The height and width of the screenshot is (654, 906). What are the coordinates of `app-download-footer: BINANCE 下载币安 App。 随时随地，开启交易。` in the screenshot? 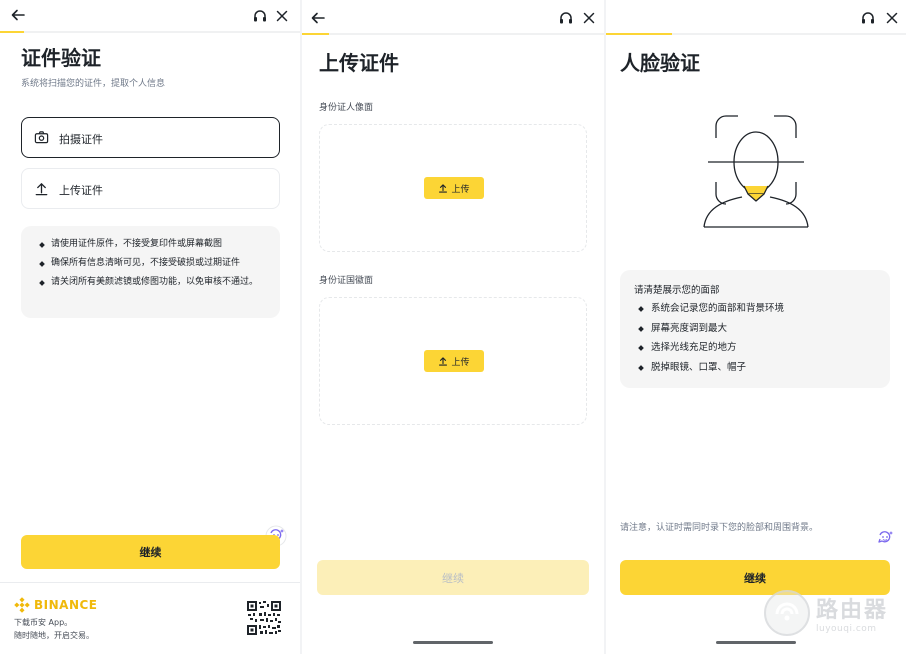 It's located at (150, 618).